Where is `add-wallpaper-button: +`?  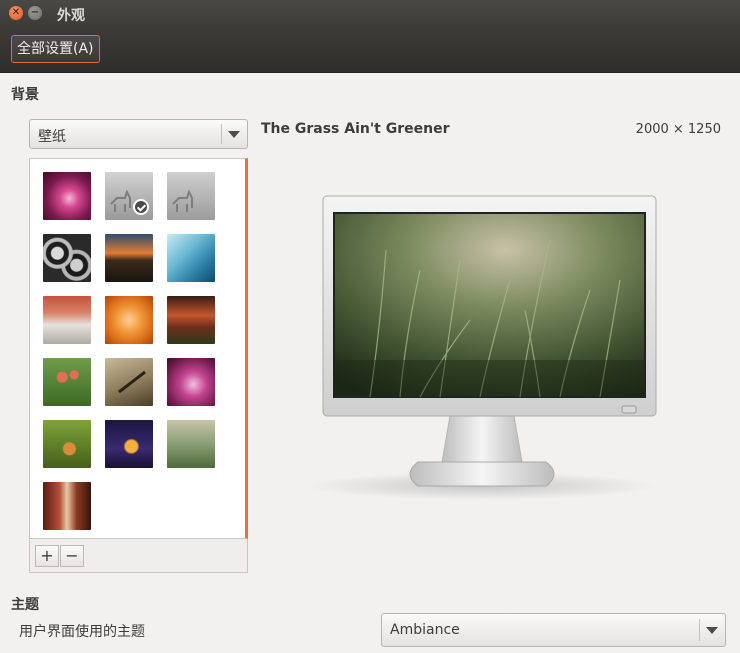
add-wallpaper-button: + is located at coordinates (47, 556).